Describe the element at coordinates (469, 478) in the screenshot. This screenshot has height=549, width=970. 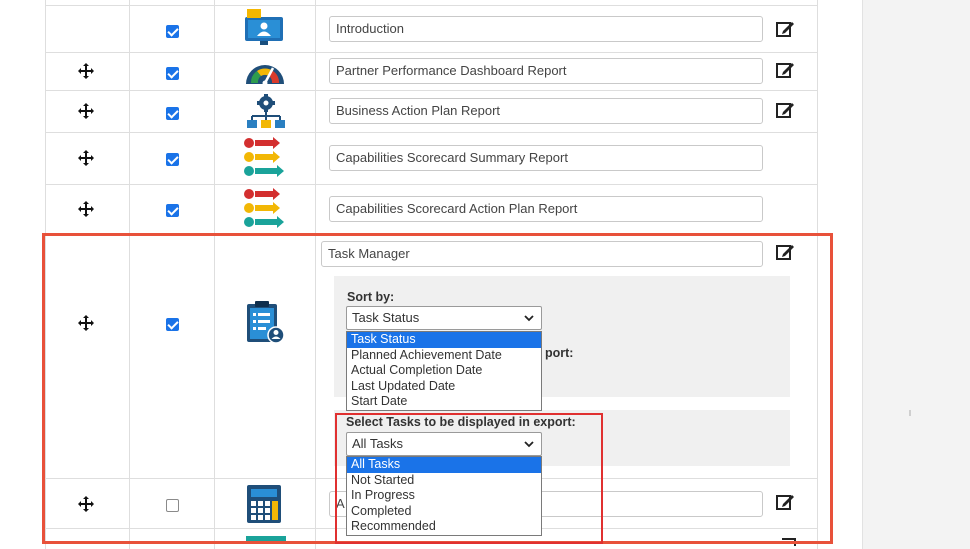
I see `highlight-box-task-filter` at that location.